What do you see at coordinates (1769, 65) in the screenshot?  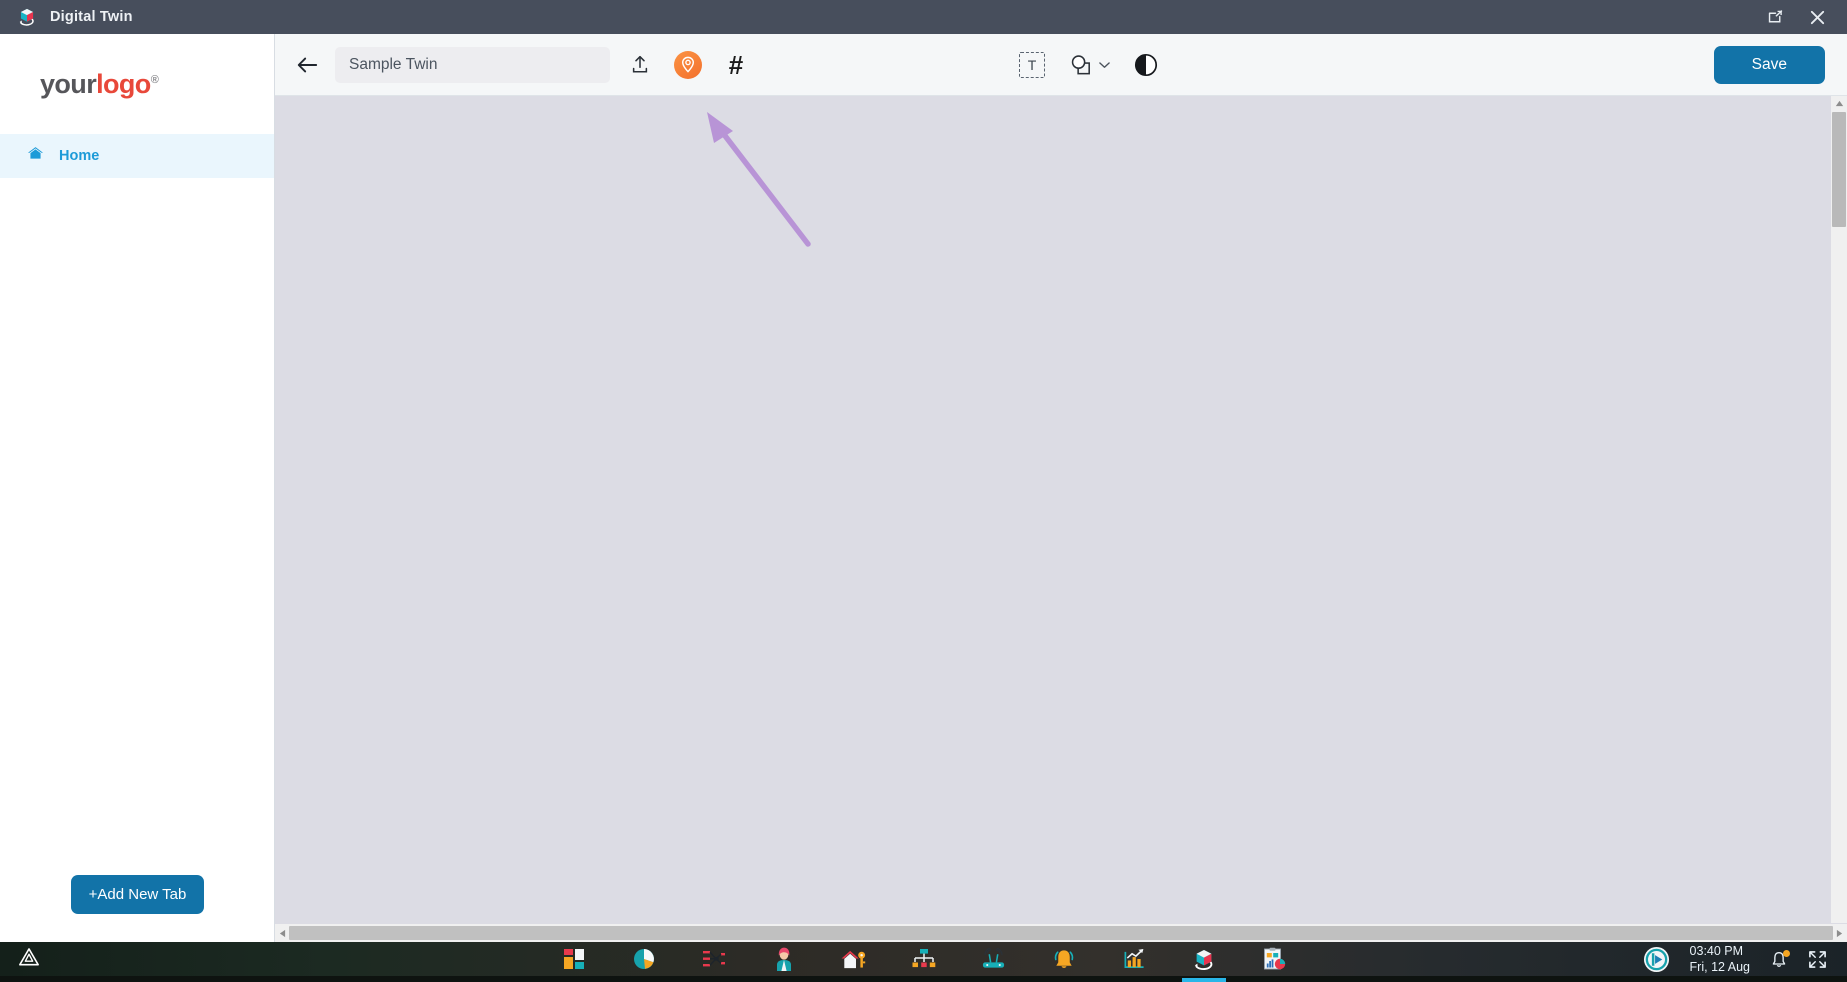 I see `save-button: Save` at bounding box center [1769, 65].